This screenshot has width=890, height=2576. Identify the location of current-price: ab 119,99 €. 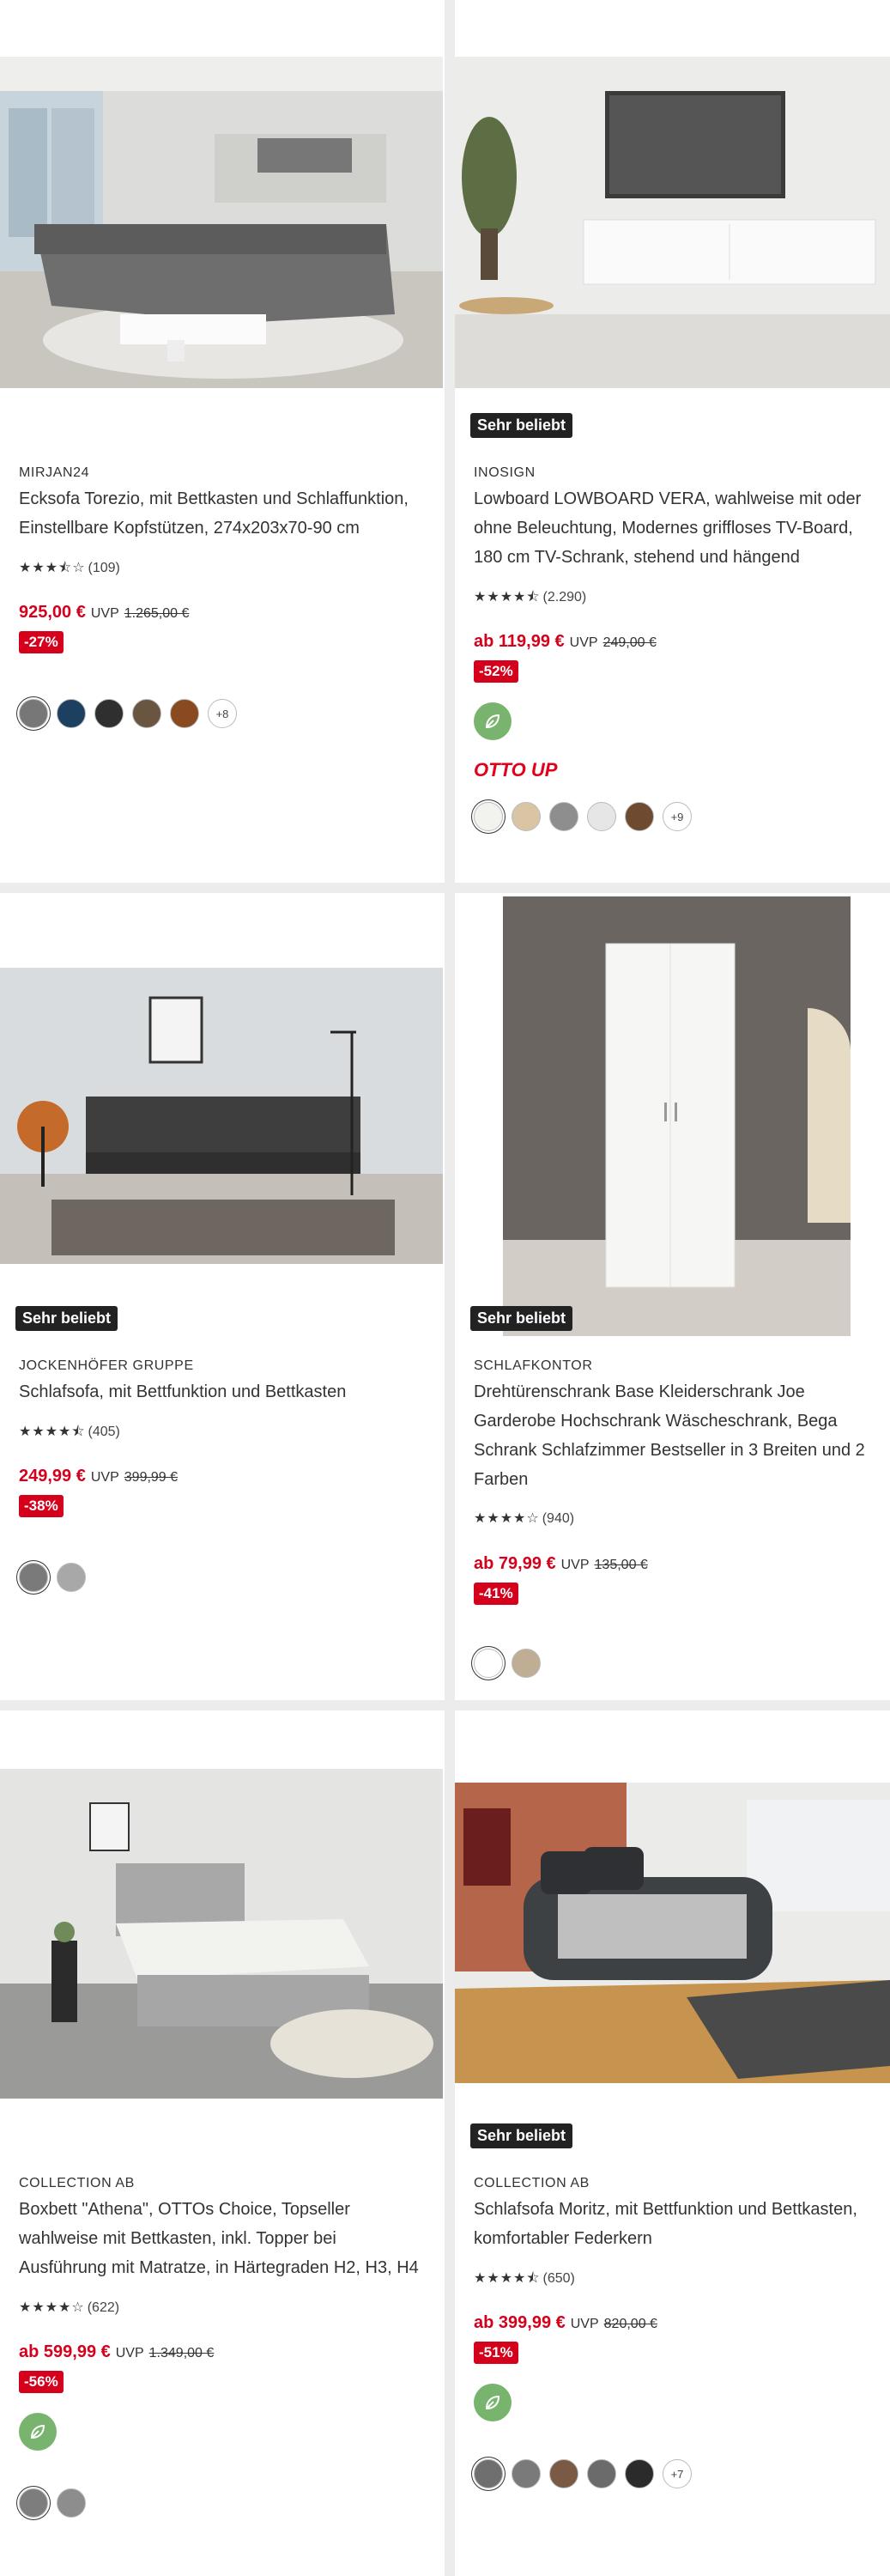
(519, 641).